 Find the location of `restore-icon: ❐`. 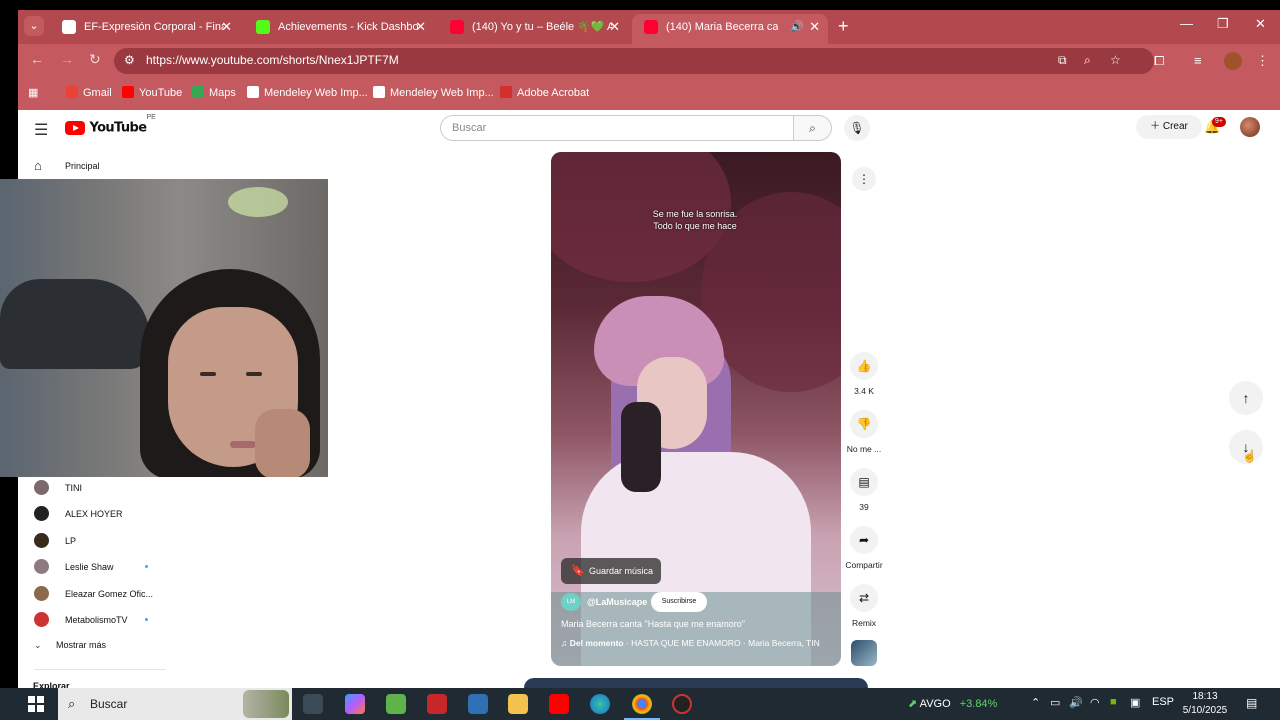

restore-icon: ❐ is located at coordinates (1223, 24).